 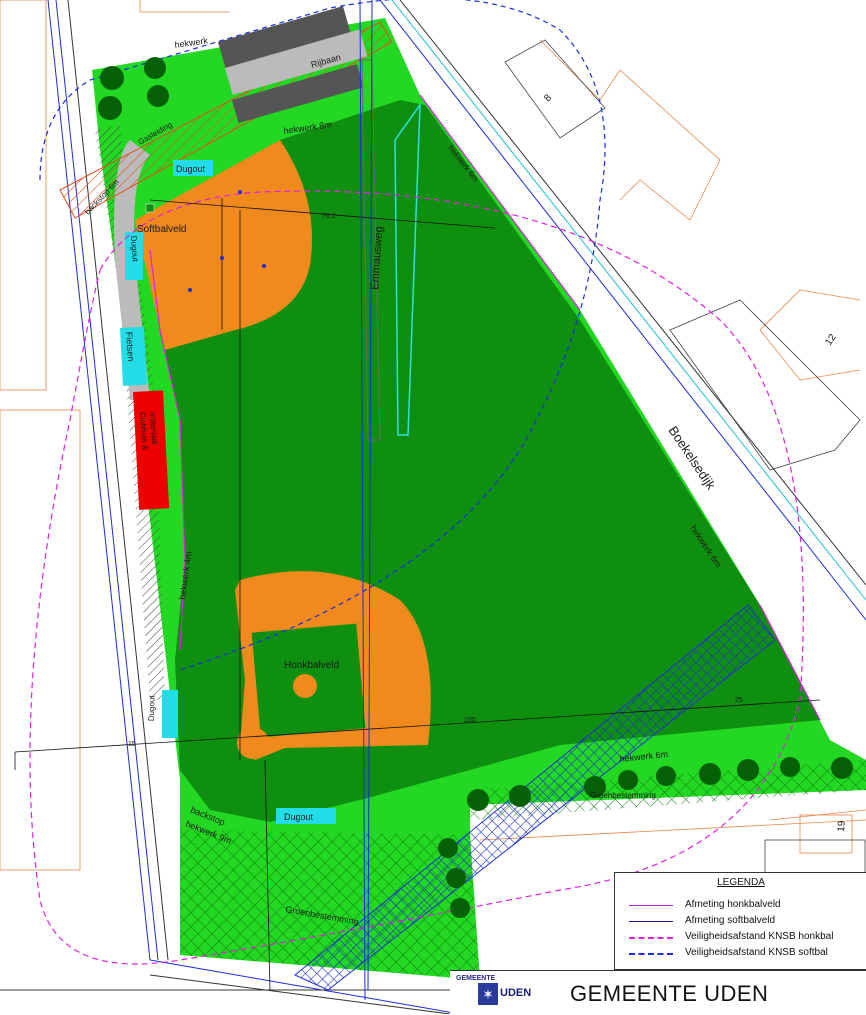 I want to click on legend-item-softbal-size: Afmeting softbalveld, so click(x=740, y=922).